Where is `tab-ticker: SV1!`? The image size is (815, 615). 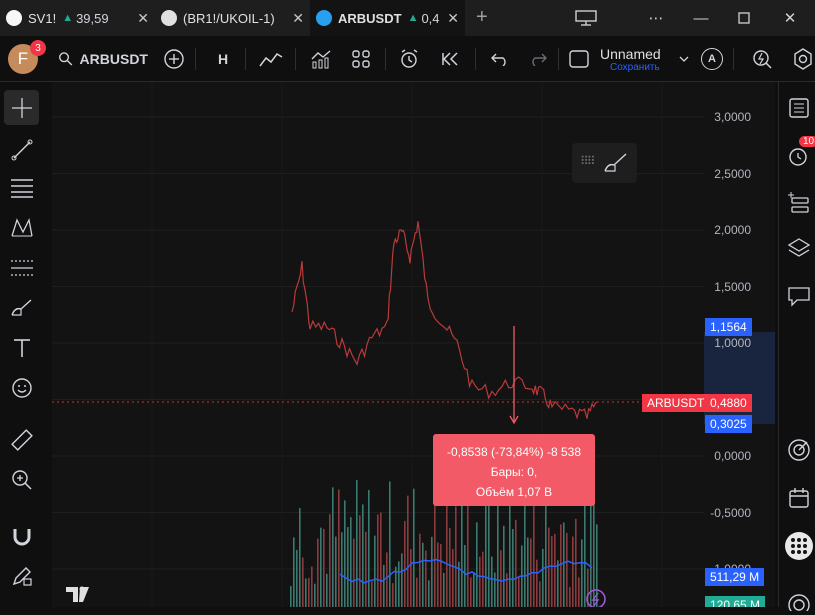
tab-ticker: SV1! is located at coordinates (42, 18).